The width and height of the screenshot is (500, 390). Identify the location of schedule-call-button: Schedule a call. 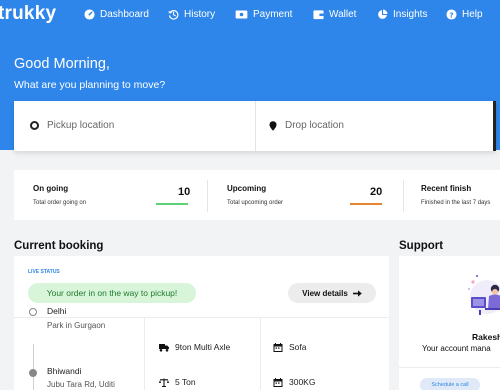
(450, 384).